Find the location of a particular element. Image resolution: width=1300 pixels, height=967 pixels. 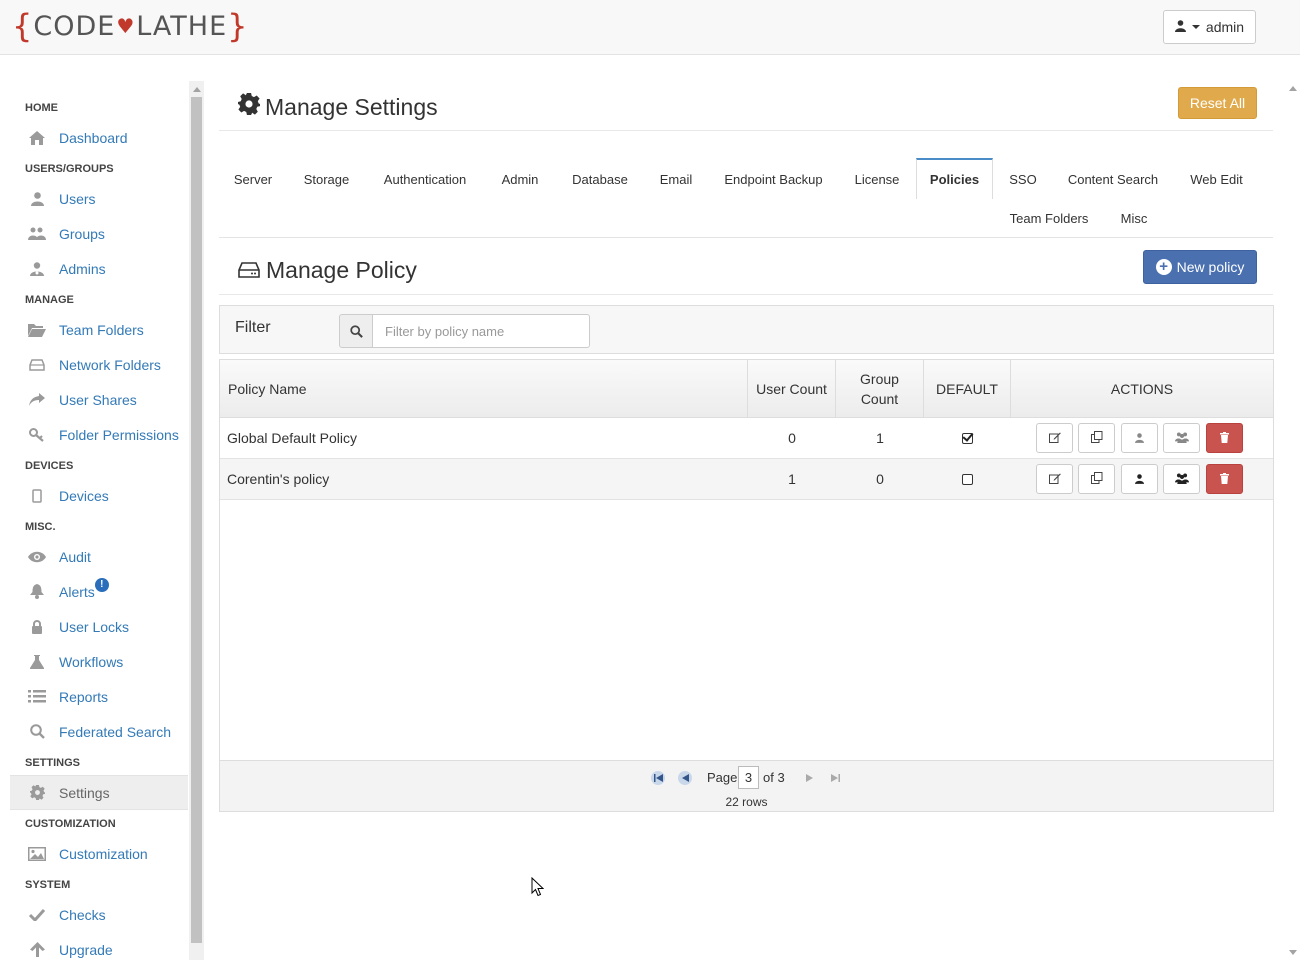

sidebar-item-federated-search: Federated Search is located at coordinates (99, 731).